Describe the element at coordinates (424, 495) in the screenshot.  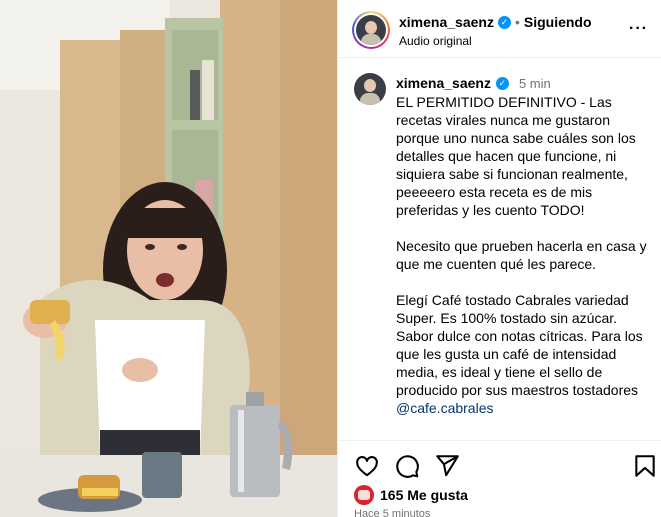
I see `likes-count: 165 Me gusta` at that location.